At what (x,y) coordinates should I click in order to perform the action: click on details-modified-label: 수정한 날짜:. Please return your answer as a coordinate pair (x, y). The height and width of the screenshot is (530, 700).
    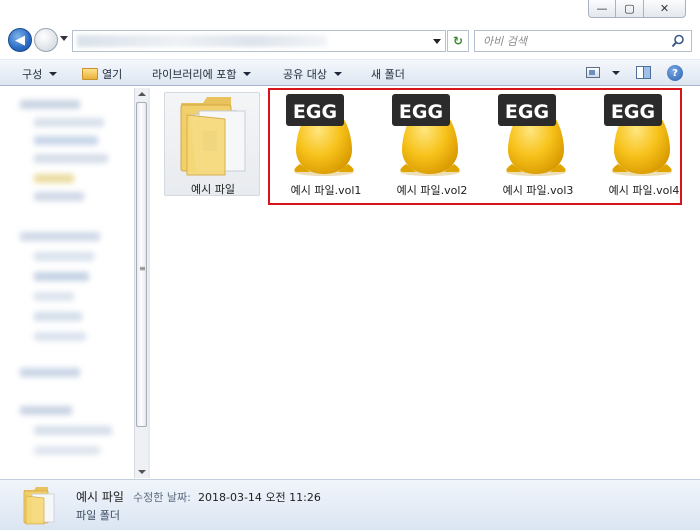
    Looking at the image, I should click on (162, 497).